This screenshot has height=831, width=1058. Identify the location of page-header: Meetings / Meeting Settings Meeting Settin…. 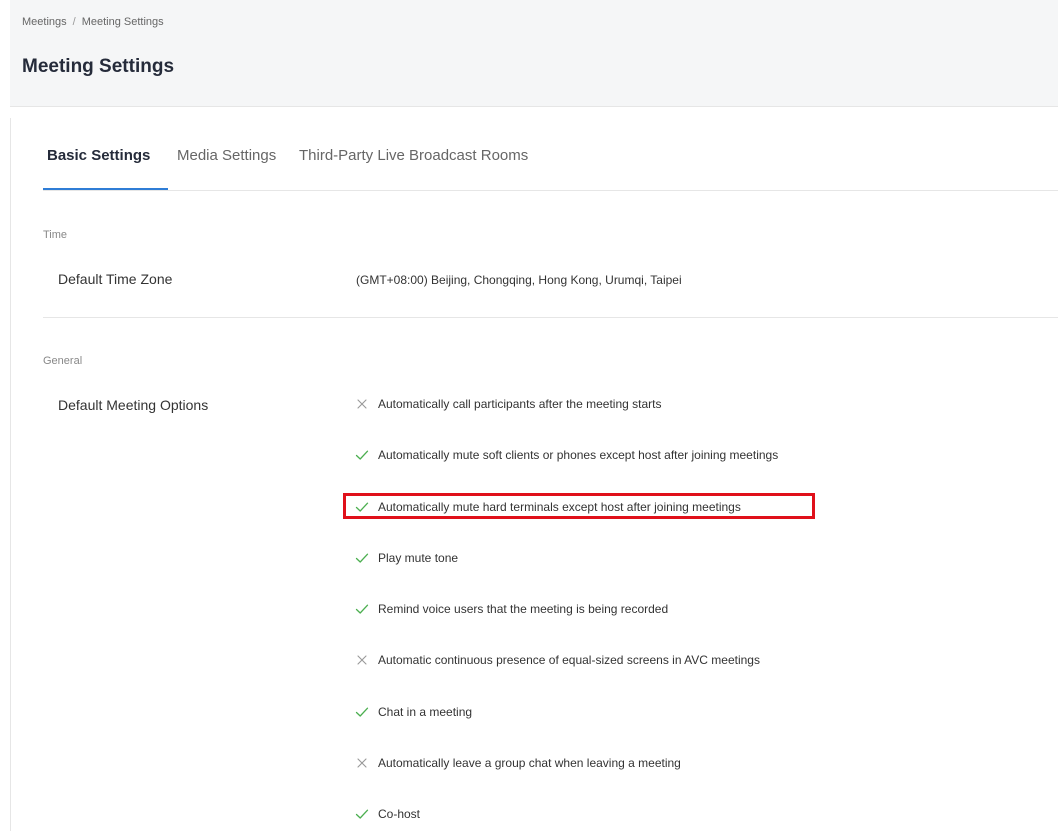
(534, 53).